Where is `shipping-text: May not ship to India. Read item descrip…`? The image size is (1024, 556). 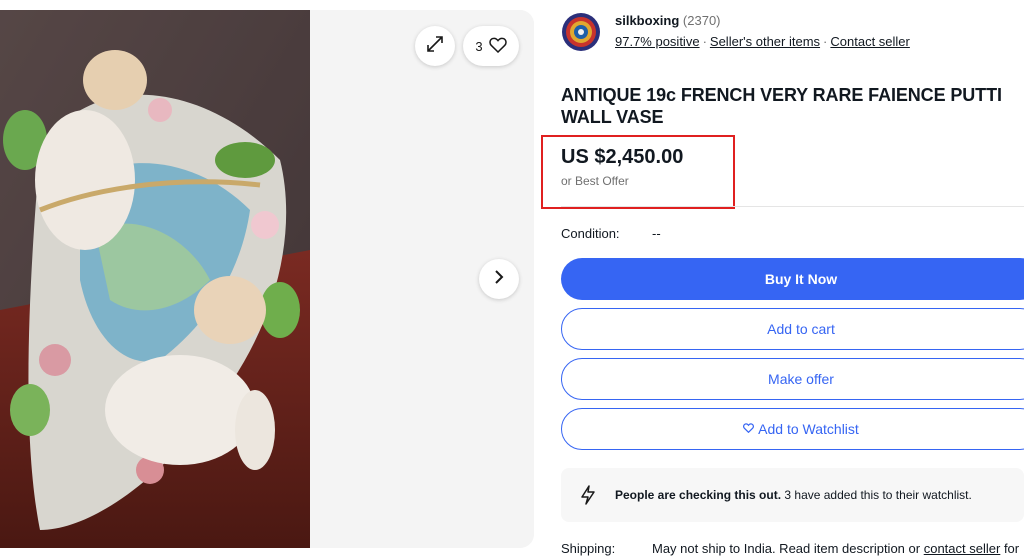 shipping-text: May not ship to India. Read item descrip… is located at coordinates (786, 548).